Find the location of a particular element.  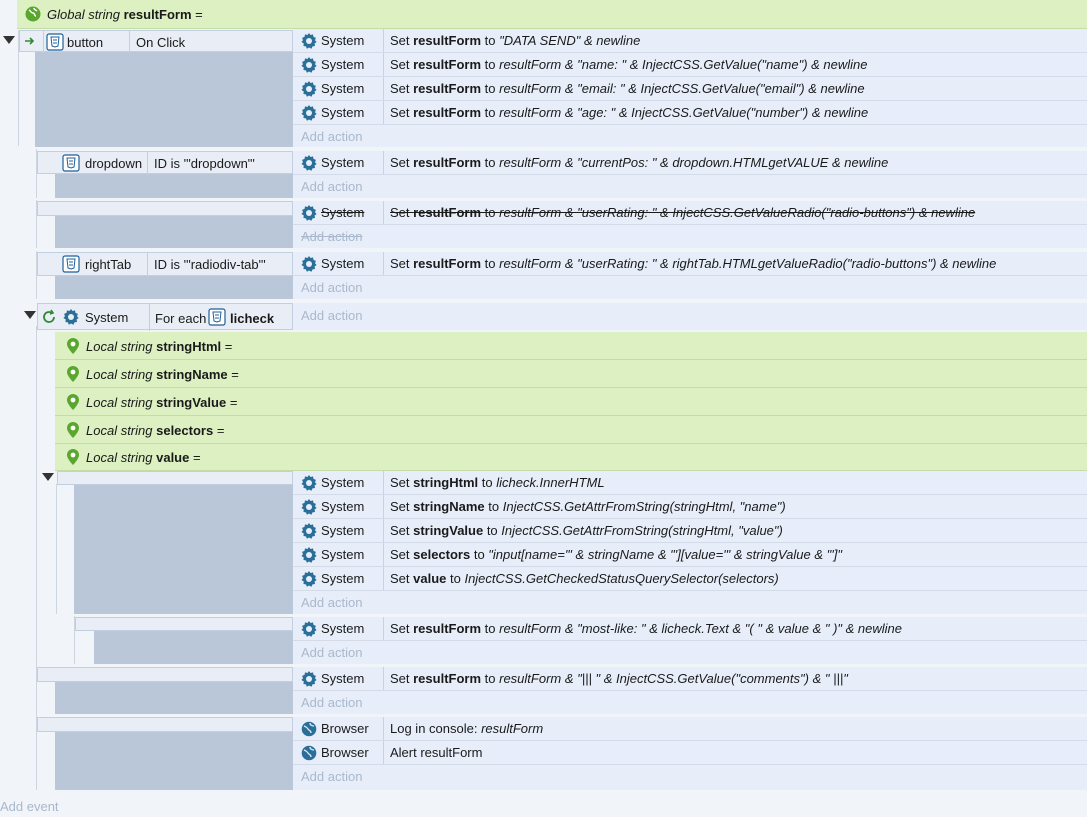

event-condition-dropdown: dropdown ID is '"dropdown"' is located at coordinates (165, 163).